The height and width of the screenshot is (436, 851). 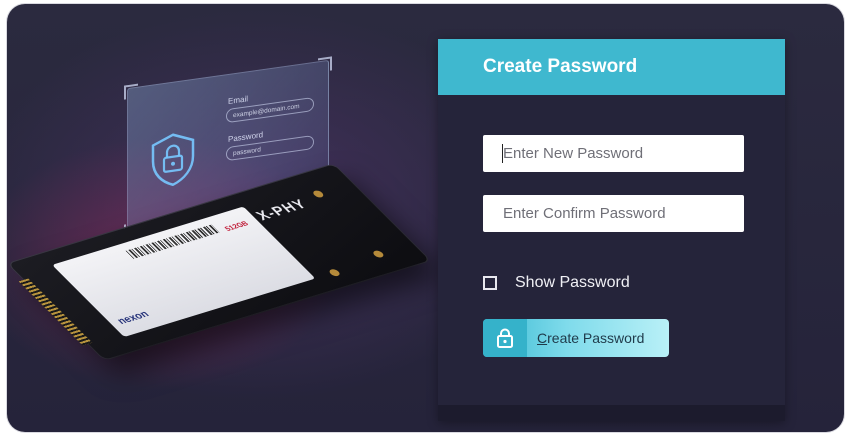 I want to click on ssd-brand: nexon, so click(x=133, y=318).